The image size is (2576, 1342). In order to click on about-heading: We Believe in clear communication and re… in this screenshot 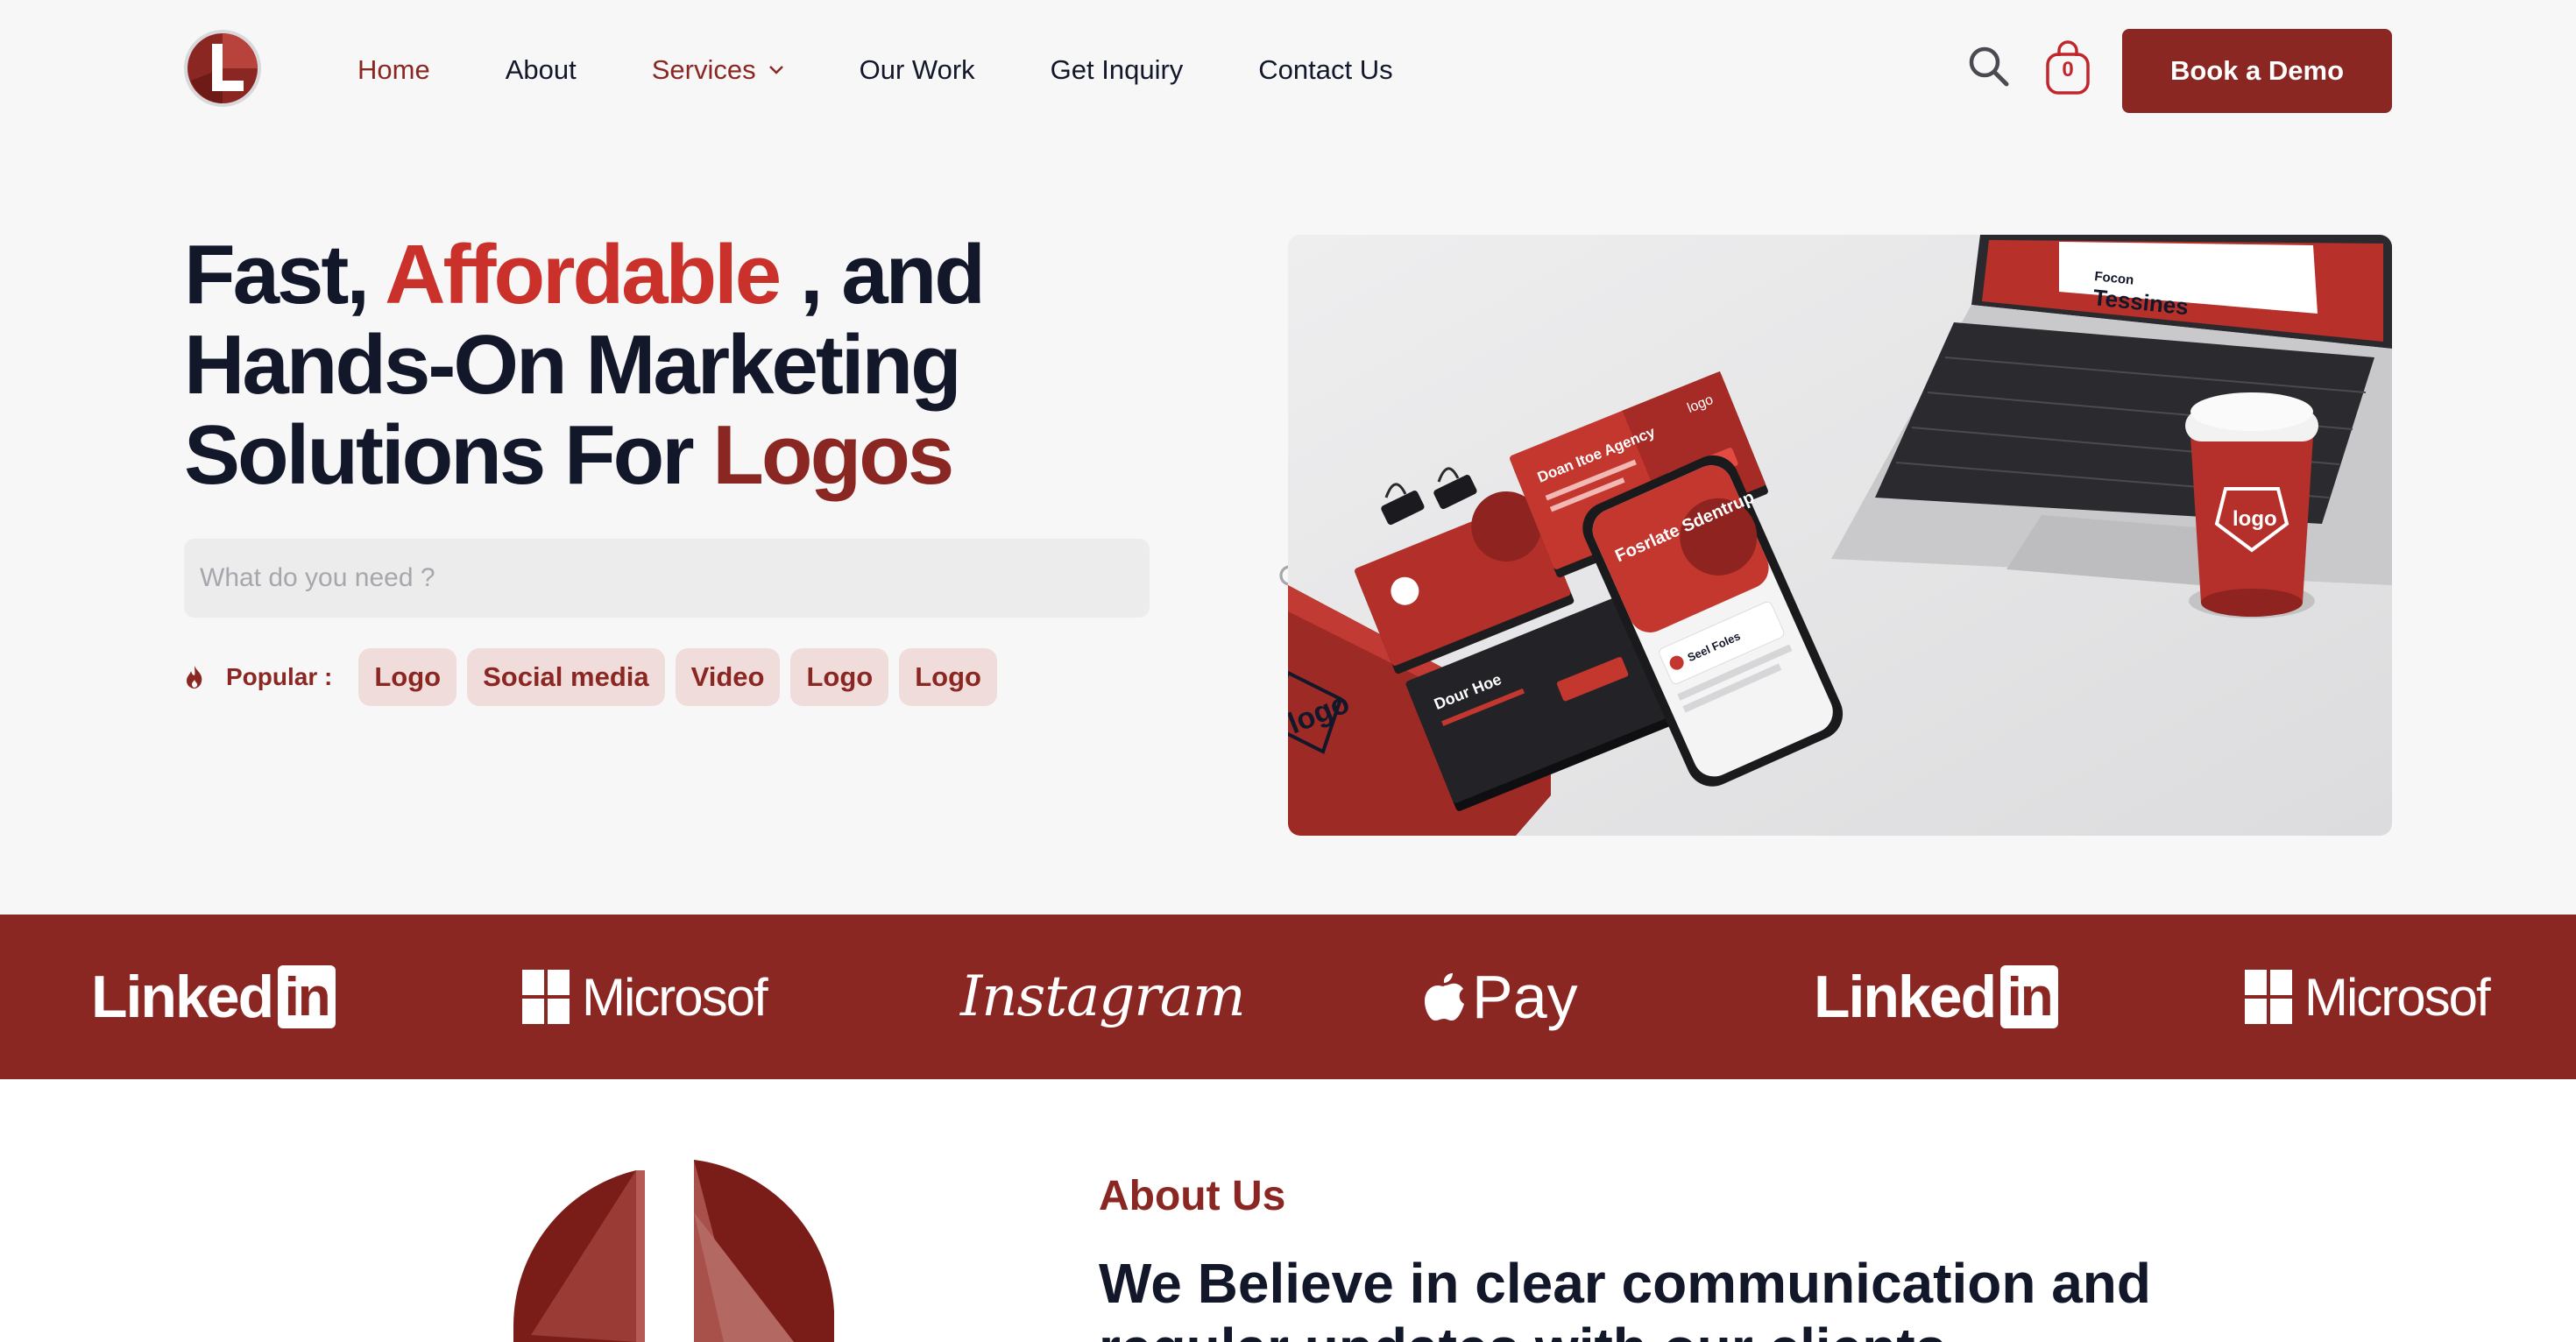, I will do `click(1625, 1297)`.